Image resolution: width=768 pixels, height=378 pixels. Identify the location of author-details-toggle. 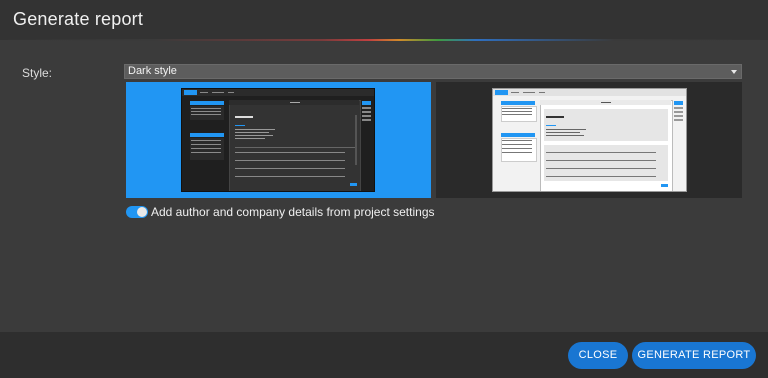
(137, 212).